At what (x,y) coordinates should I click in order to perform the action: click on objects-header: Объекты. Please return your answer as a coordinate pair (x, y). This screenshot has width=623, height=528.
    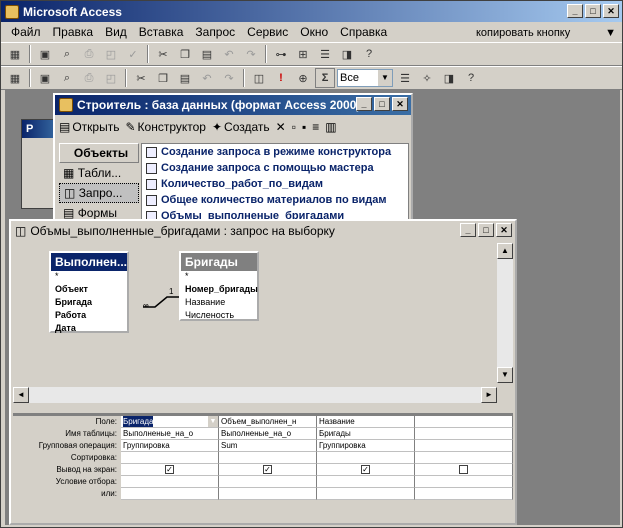
    Looking at the image, I should click on (99, 153).